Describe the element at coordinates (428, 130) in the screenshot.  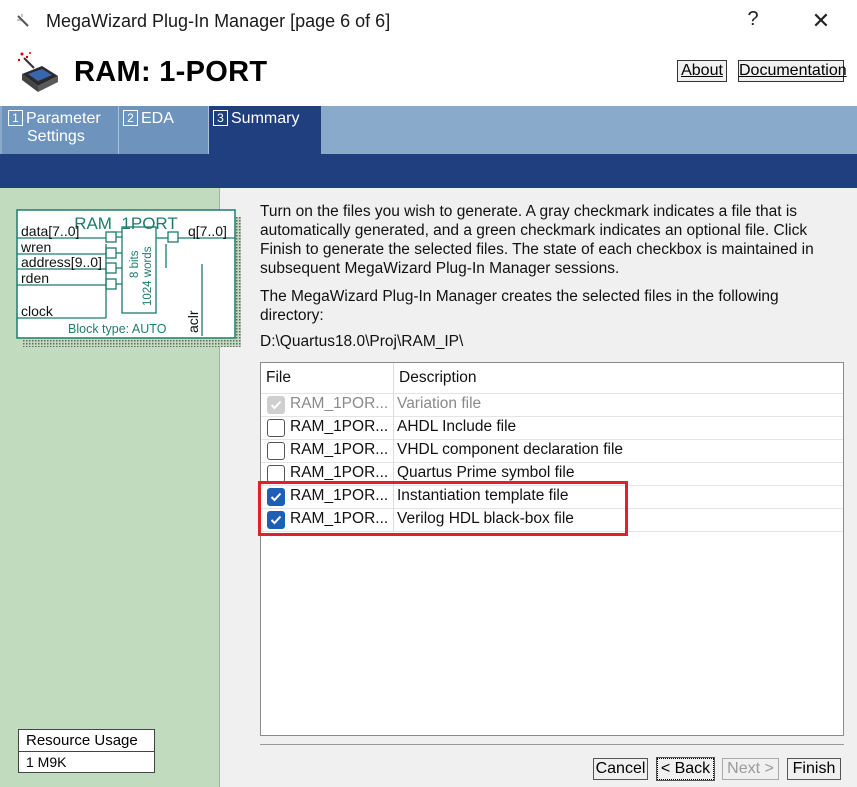
I see `tab-strip: 1 Parameter Settings 2 EDA 3 Summary` at that location.